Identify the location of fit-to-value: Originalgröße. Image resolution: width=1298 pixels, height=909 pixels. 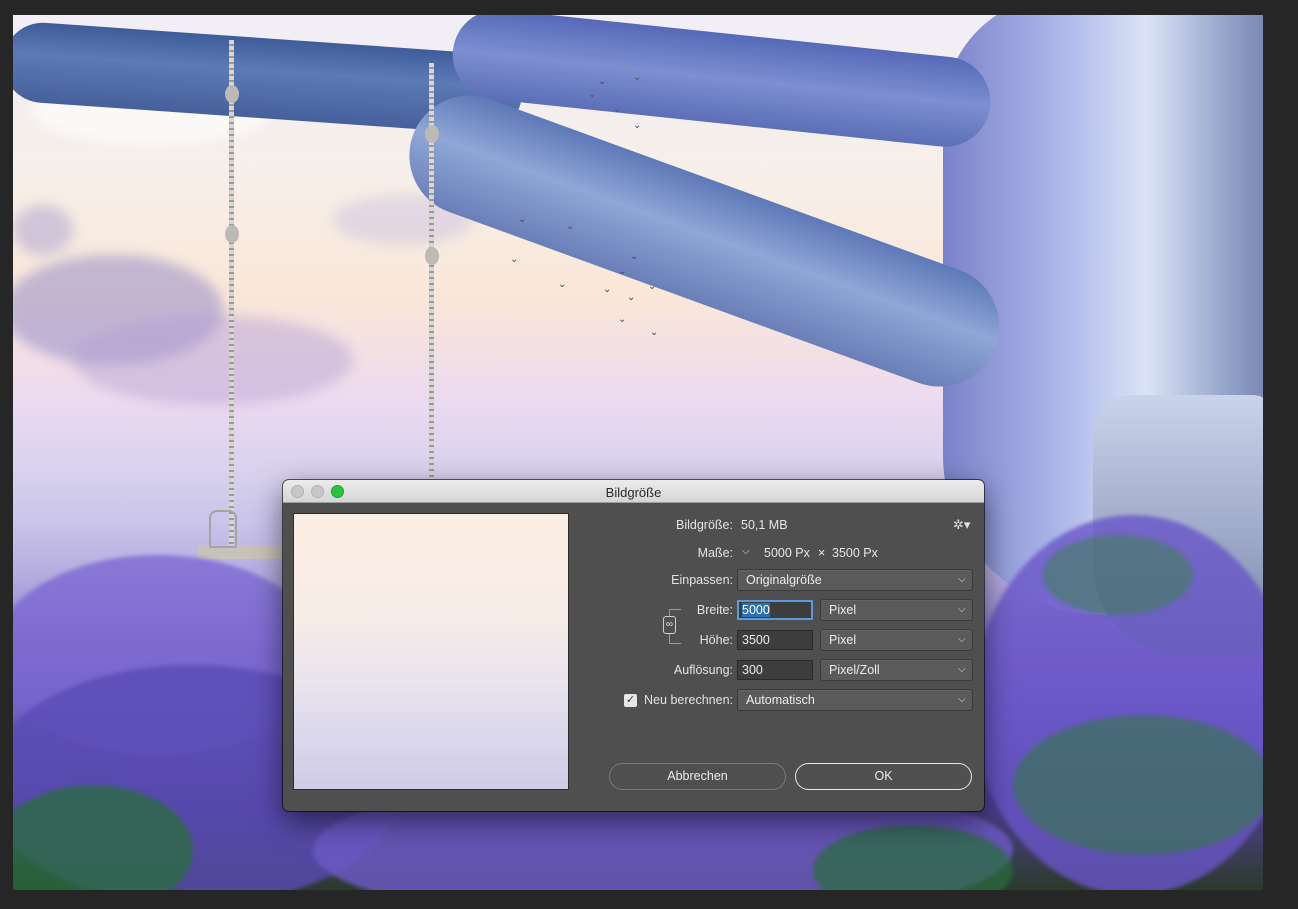
(784, 580).